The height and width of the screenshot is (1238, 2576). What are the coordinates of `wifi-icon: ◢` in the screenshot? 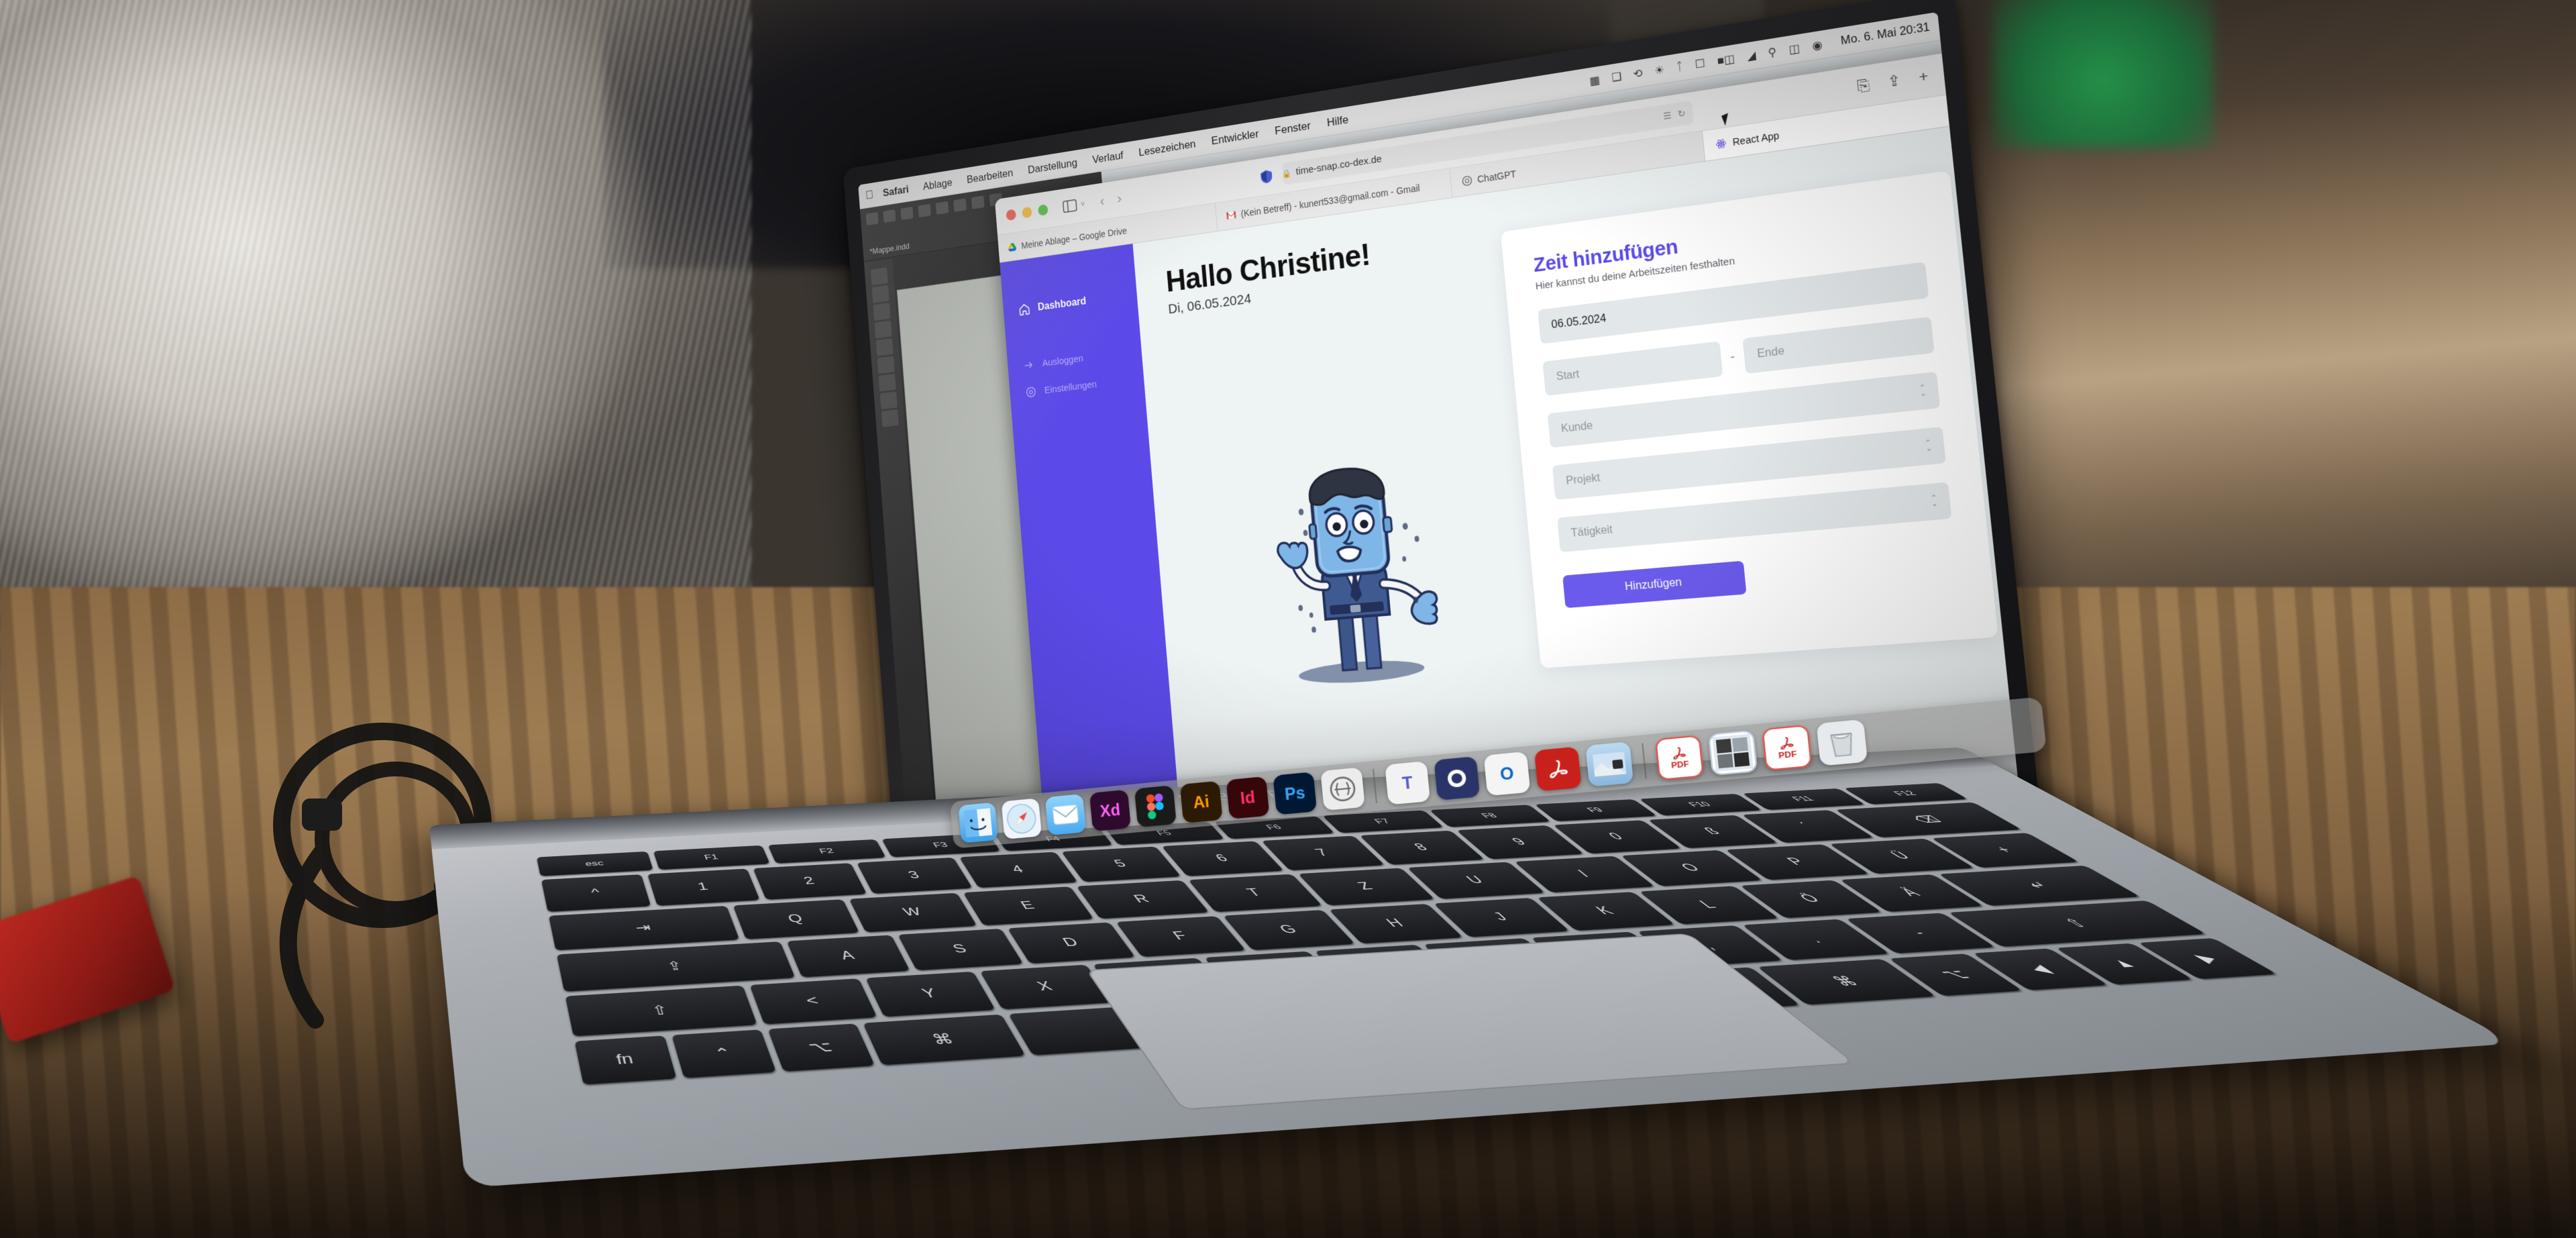 It's located at (1751, 56).